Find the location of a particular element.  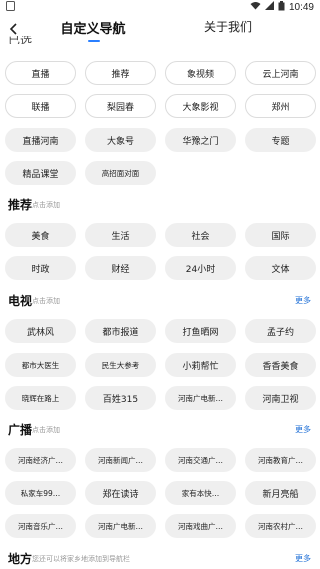

tv-section-hint: 点击添加 is located at coordinates (46, 301).